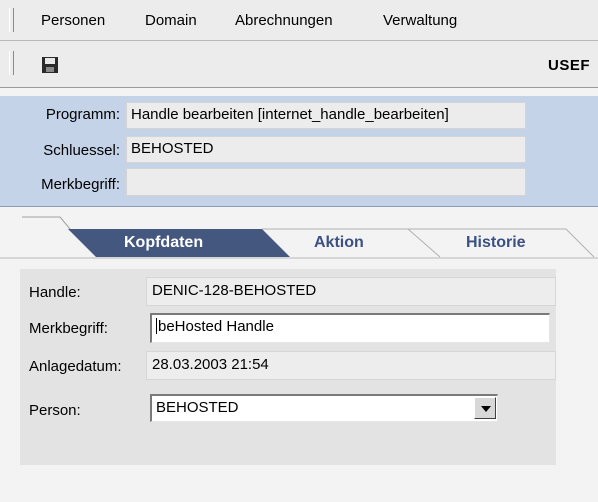 The height and width of the screenshot is (502, 598). What do you see at coordinates (11, 20) in the screenshot?
I see `menubar-grip` at bounding box center [11, 20].